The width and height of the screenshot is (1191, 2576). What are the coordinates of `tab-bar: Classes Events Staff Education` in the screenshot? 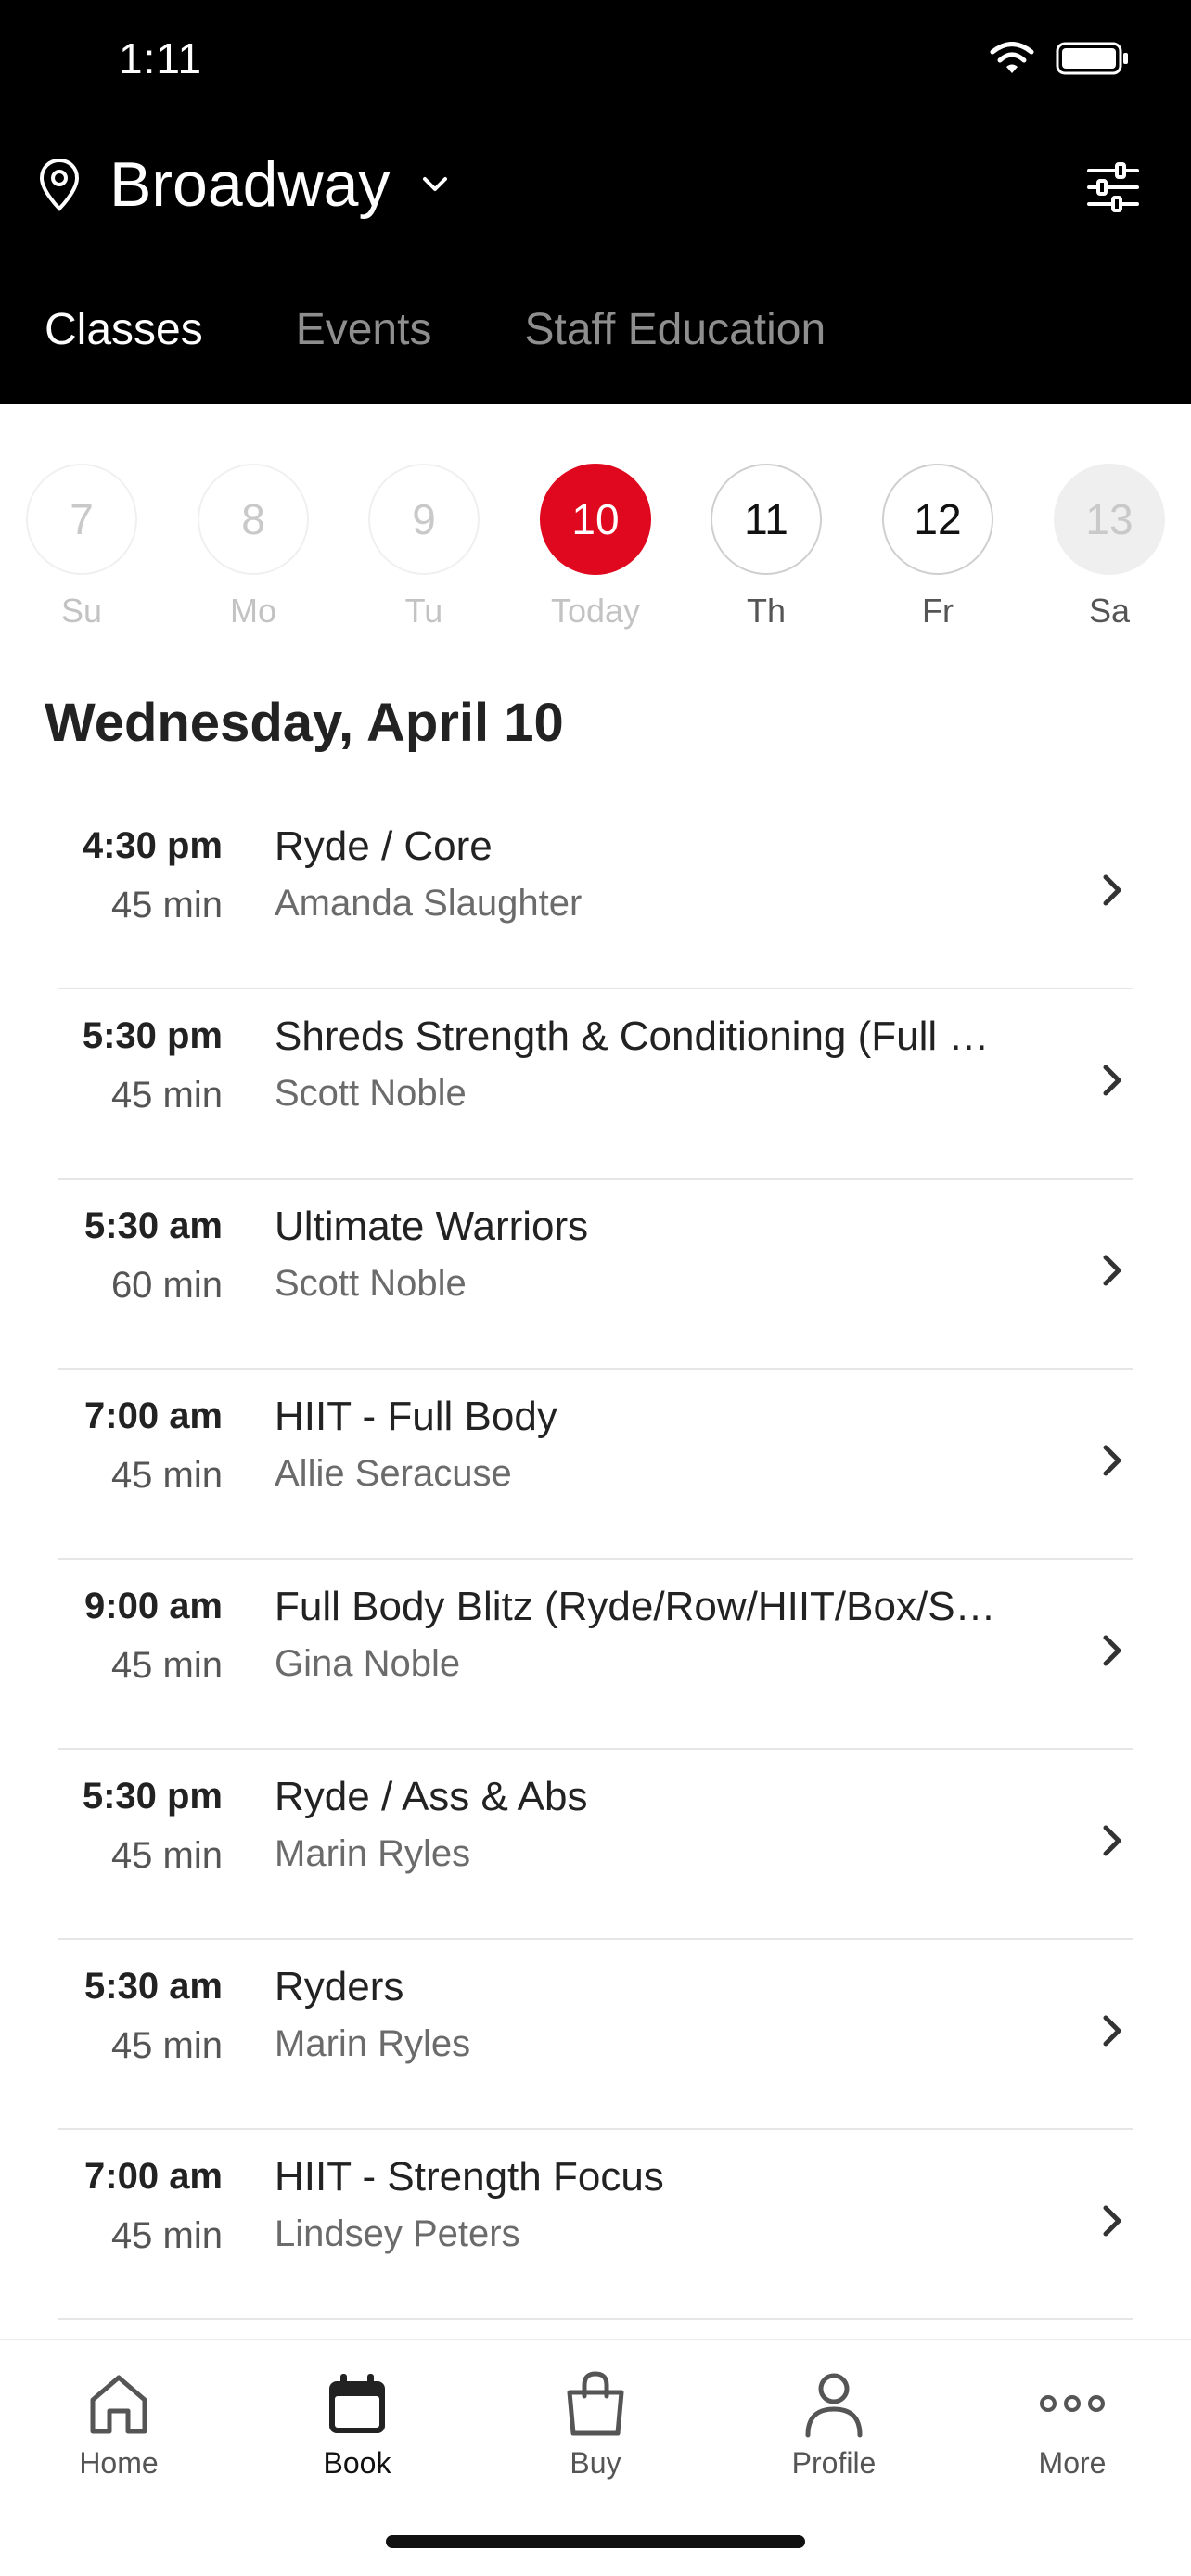 It's located at (436, 329).